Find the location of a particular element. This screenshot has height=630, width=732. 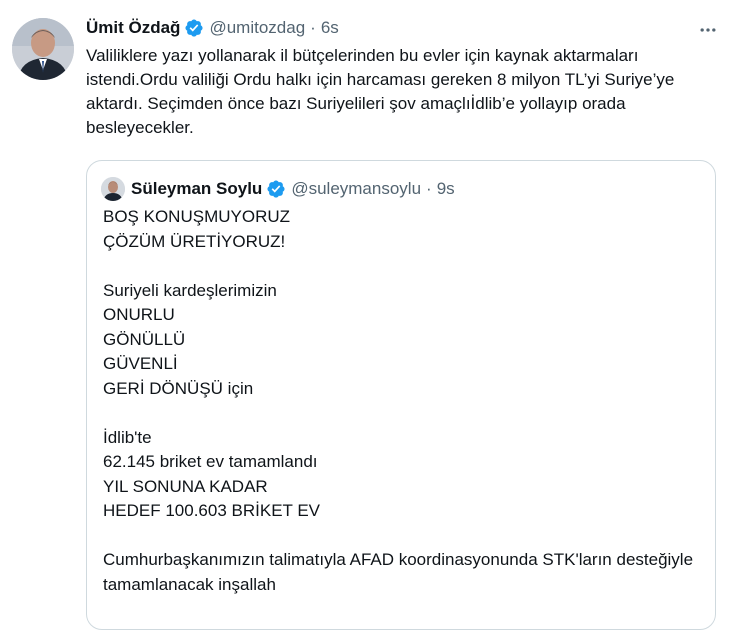

tweet-header: Ümit Özdağ @umitozdag · 6s is located at coordinates (212, 28).